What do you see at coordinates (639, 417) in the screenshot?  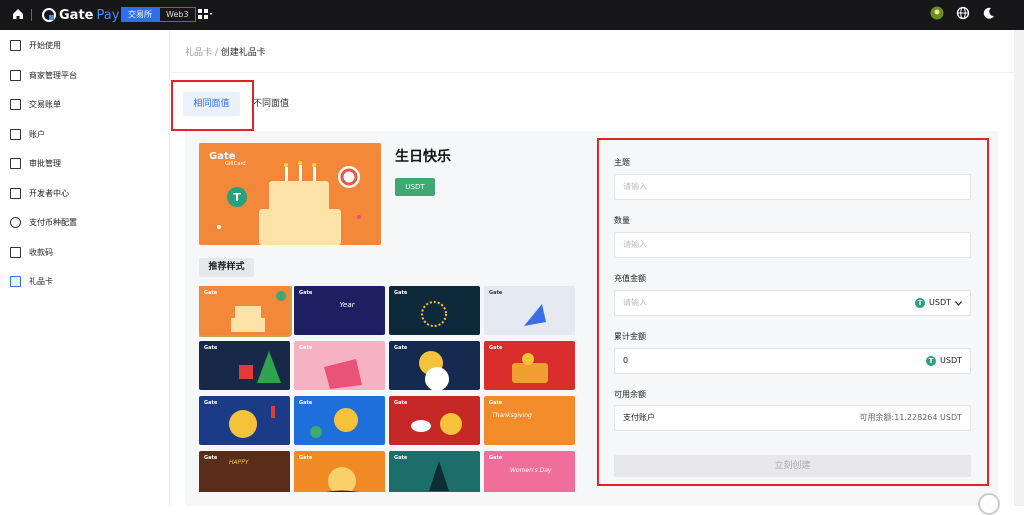 I see `payment-account-label: 支付账户` at bounding box center [639, 417].